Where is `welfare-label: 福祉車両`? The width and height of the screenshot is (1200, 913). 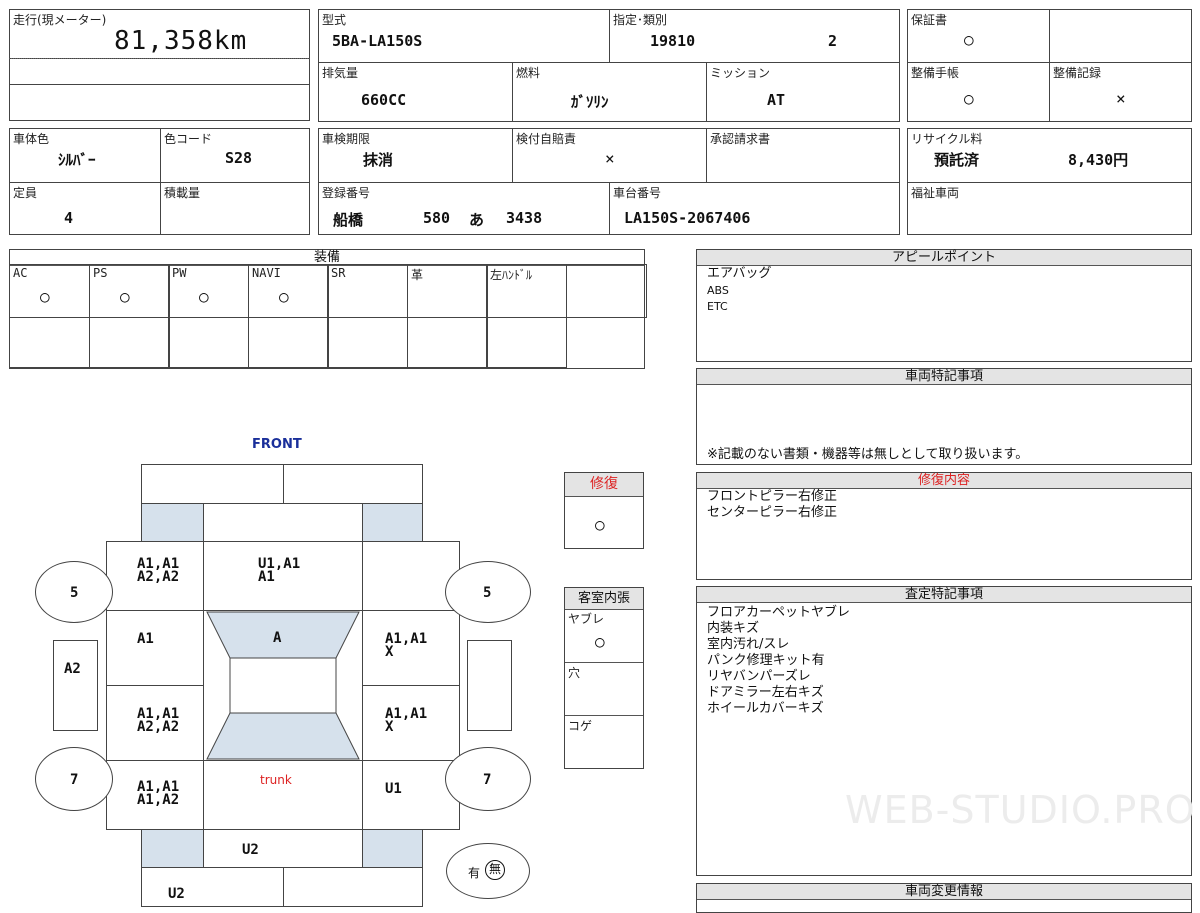 welfare-label: 福祉車両 is located at coordinates (935, 193).